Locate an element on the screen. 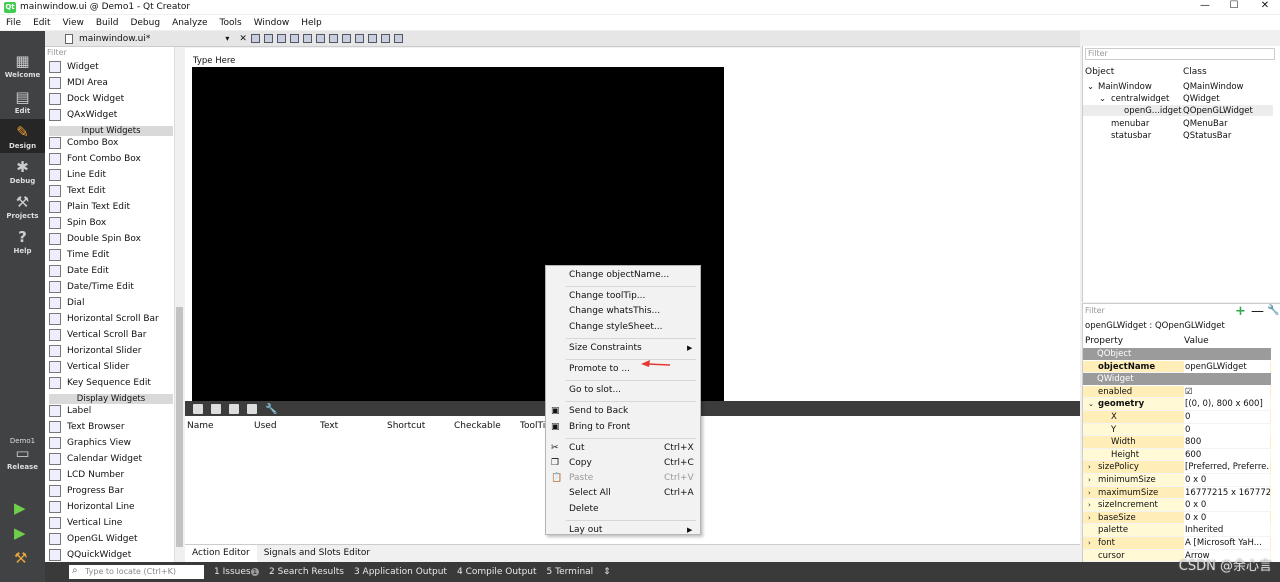 The height and width of the screenshot is (582, 1280). widget-item: Dial is located at coordinates (111, 302).